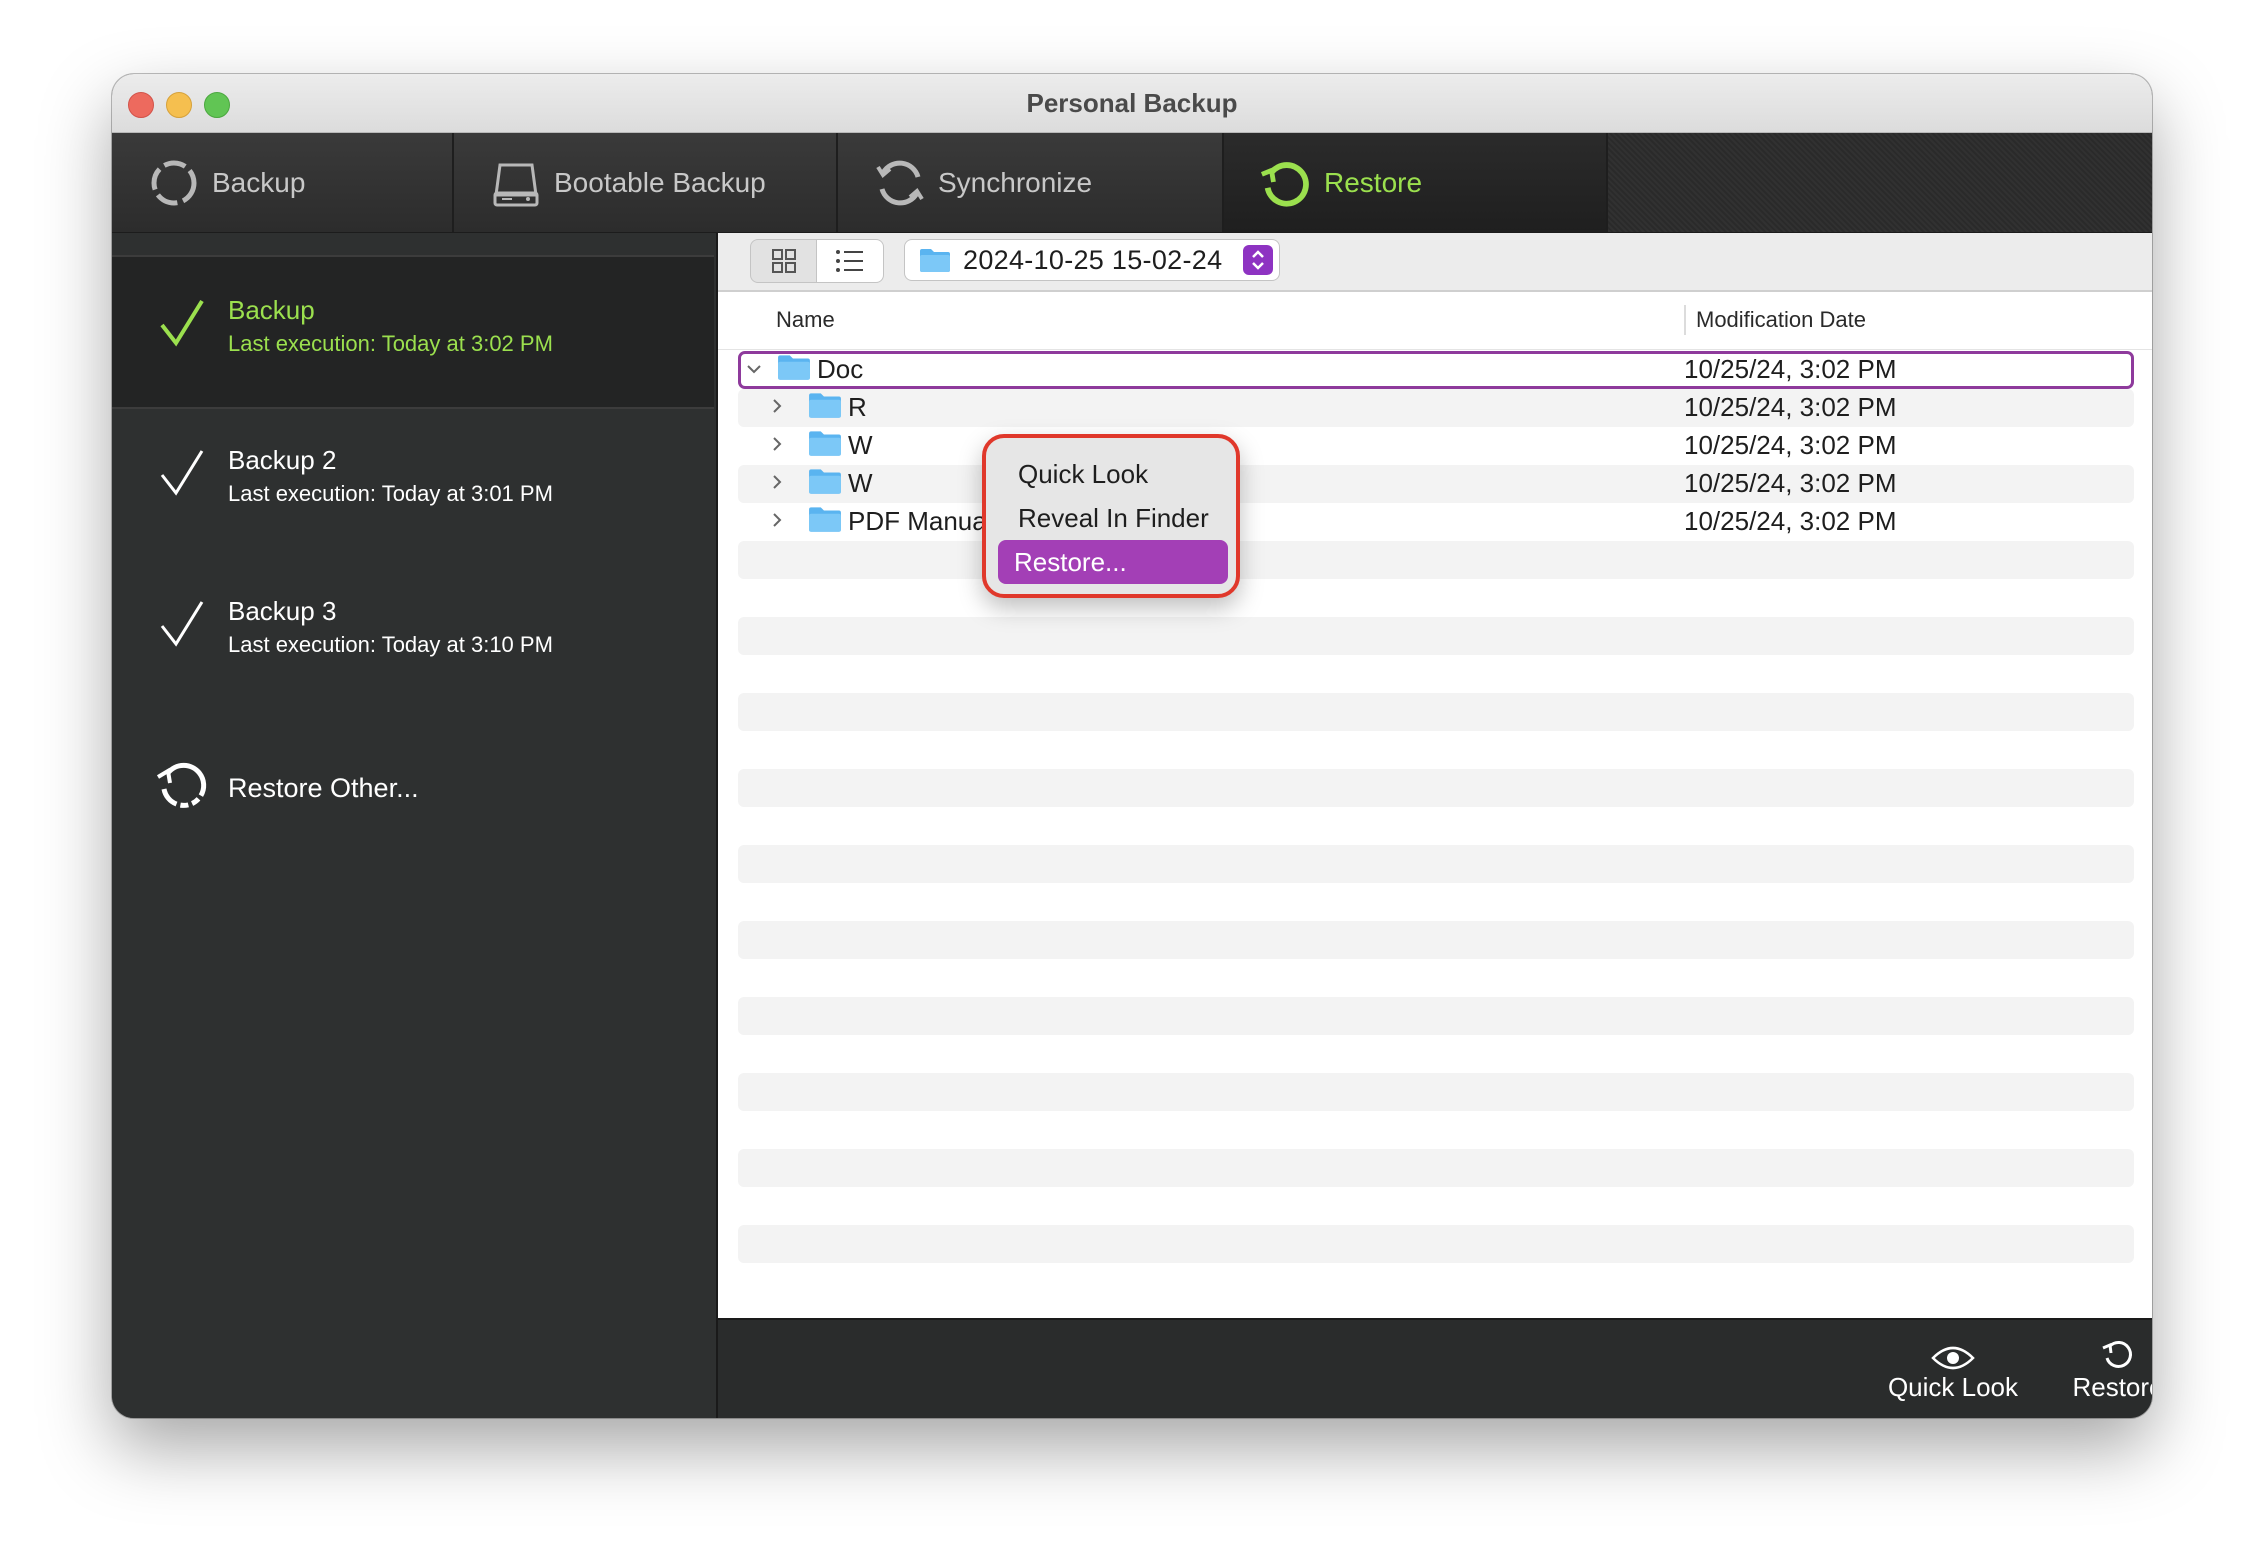 The height and width of the screenshot is (1560, 2256). I want to click on menu-item-reveal-in-finder: Reveal In Finder, so click(1117, 518).